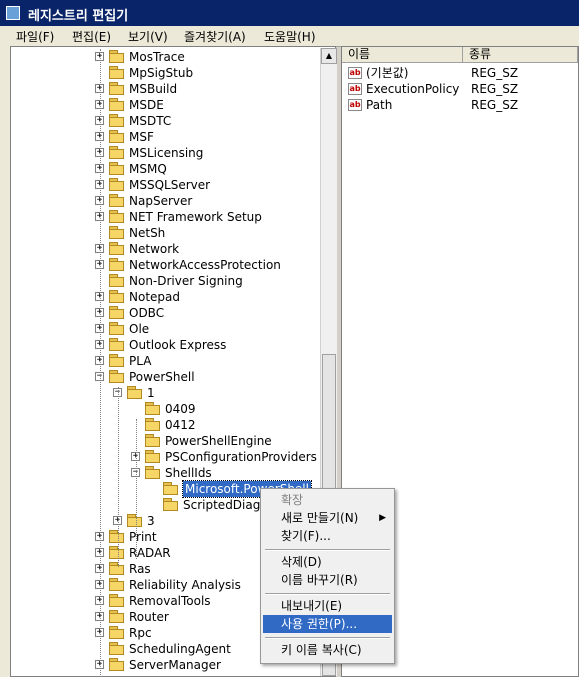 The width and height of the screenshot is (579, 677). I want to click on value-row: ab ExecutionPolicy REG_SZ, so click(461, 89).